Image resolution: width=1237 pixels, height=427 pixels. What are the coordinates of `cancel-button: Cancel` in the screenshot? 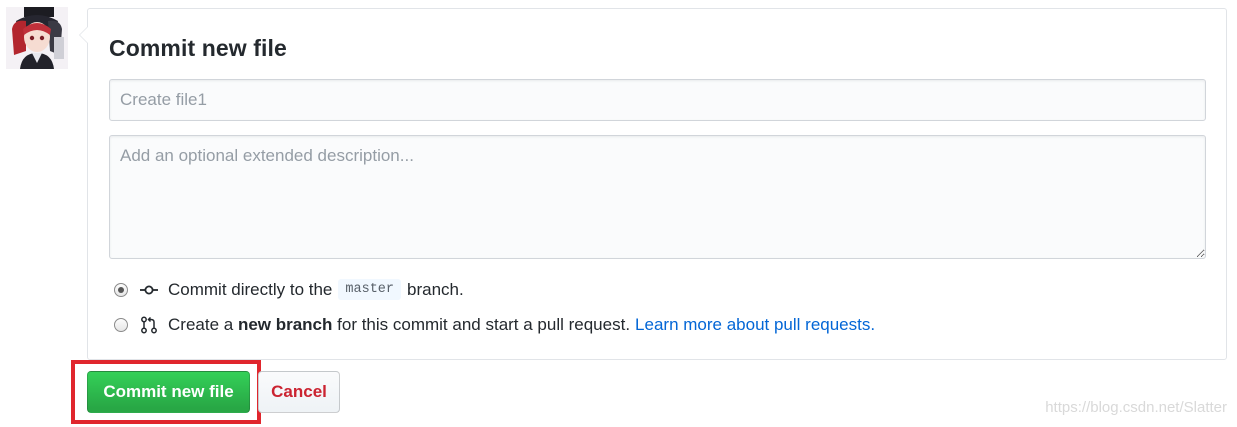 It's located at (299, 392).